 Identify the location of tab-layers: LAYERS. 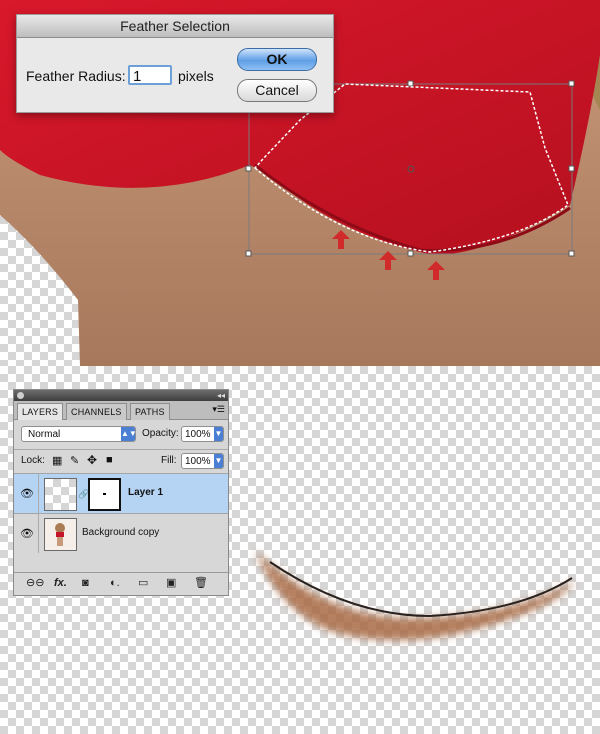
(40, 411).